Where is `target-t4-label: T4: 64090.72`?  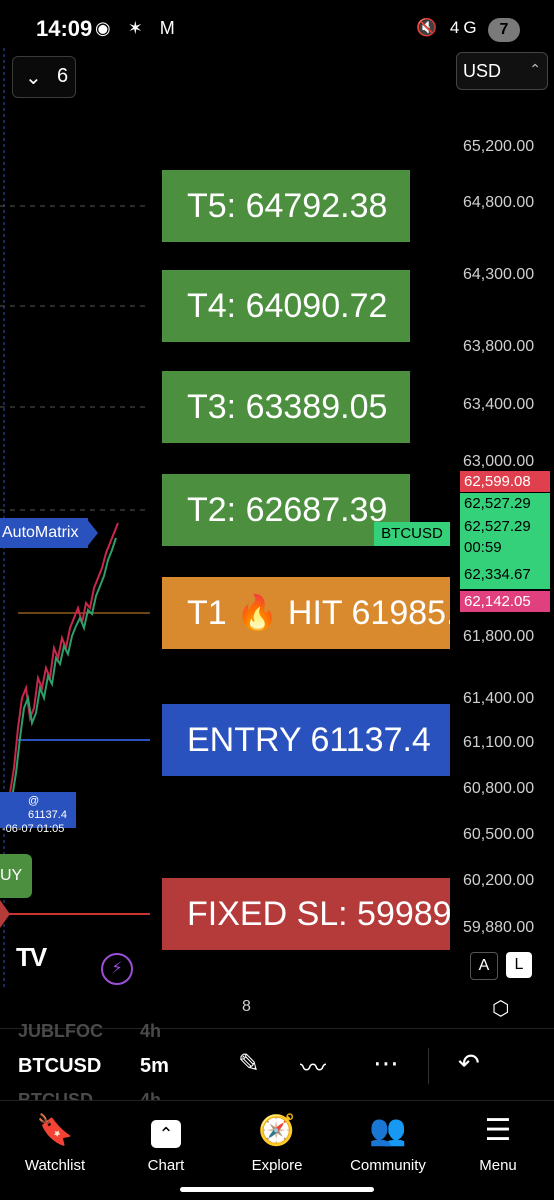
target-t4-label: T4: 64090.72 is located at coordinates (286, 306).